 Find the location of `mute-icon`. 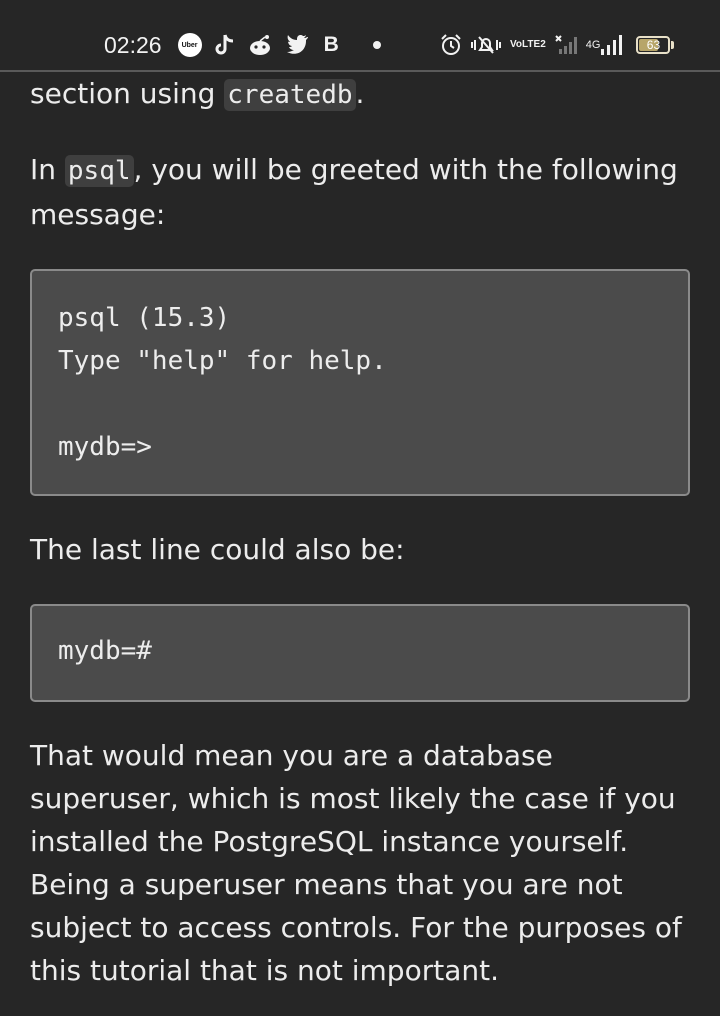

mute-icon is located at coordinates (486, 45).